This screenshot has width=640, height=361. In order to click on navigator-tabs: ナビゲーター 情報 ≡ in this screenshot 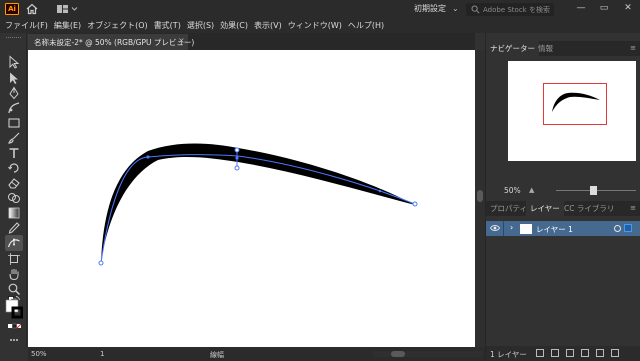, I will do `click(563, 48)`.